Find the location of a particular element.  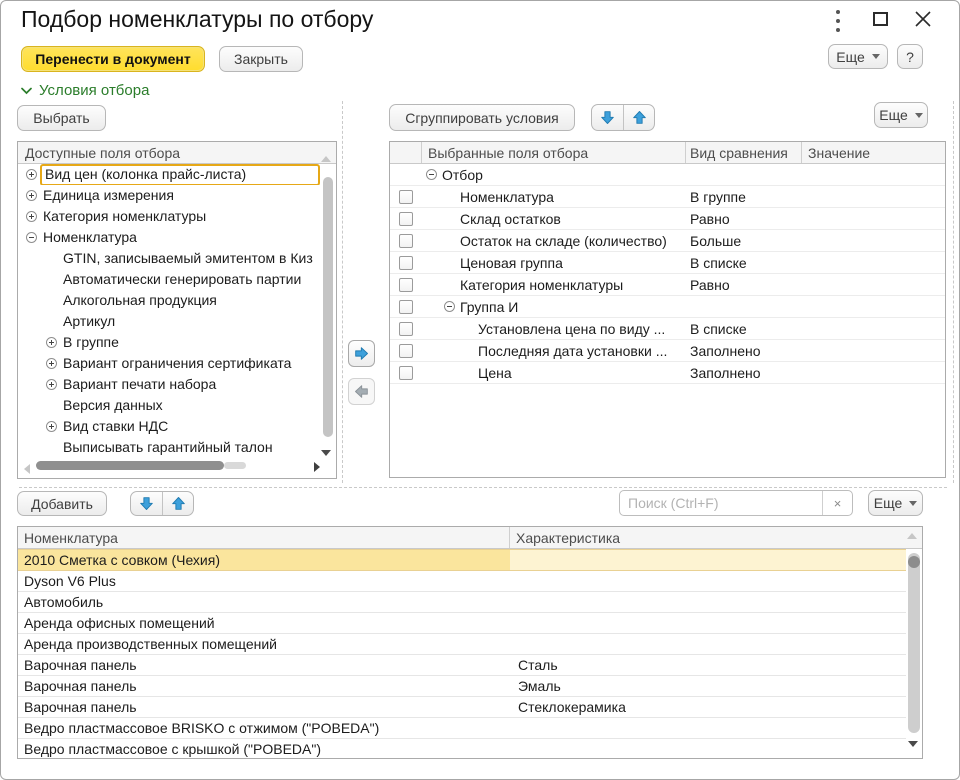

available-field-item: Вид ставки НДС is located at coordinates (169, 426).